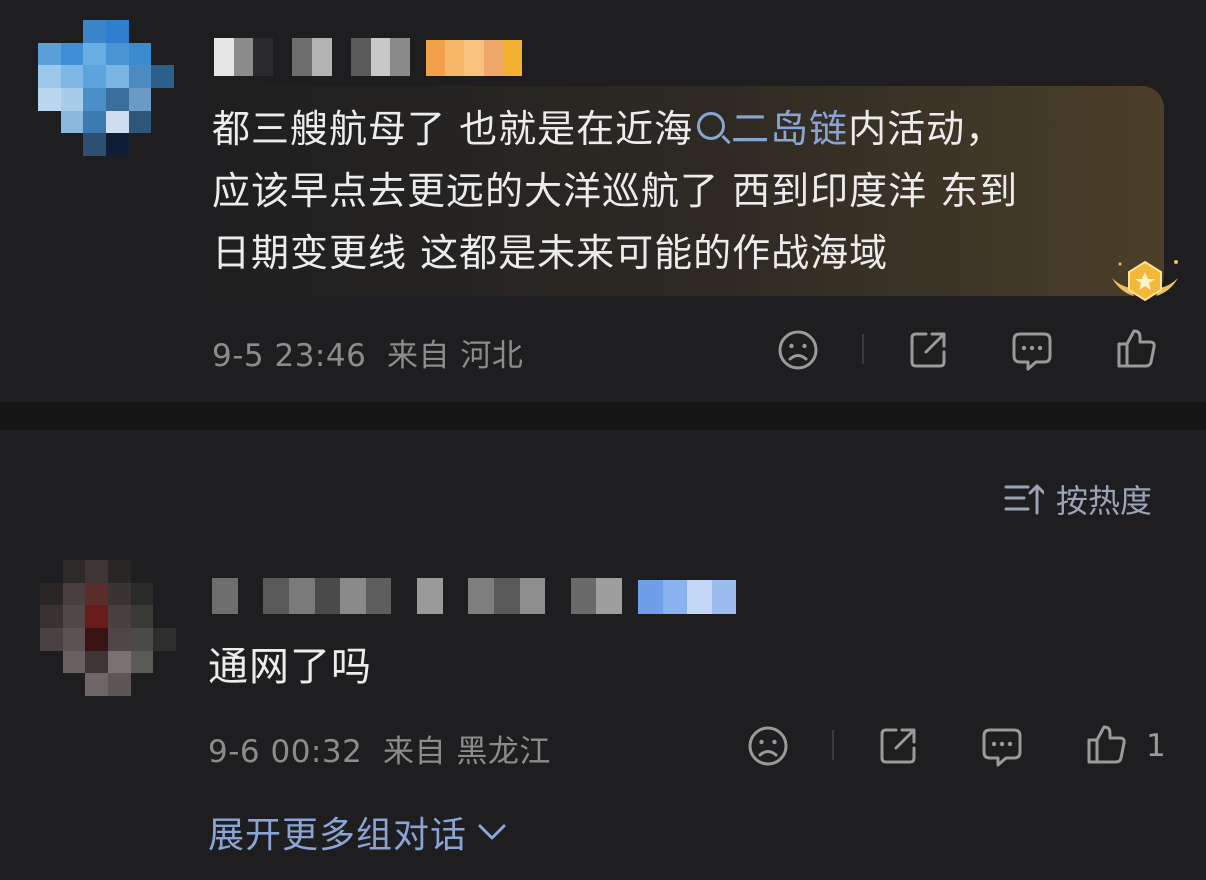  Describe the element at coordinates (289, 356) in the screenshot. I see `comment-time: 9-5 23:46` at that location.